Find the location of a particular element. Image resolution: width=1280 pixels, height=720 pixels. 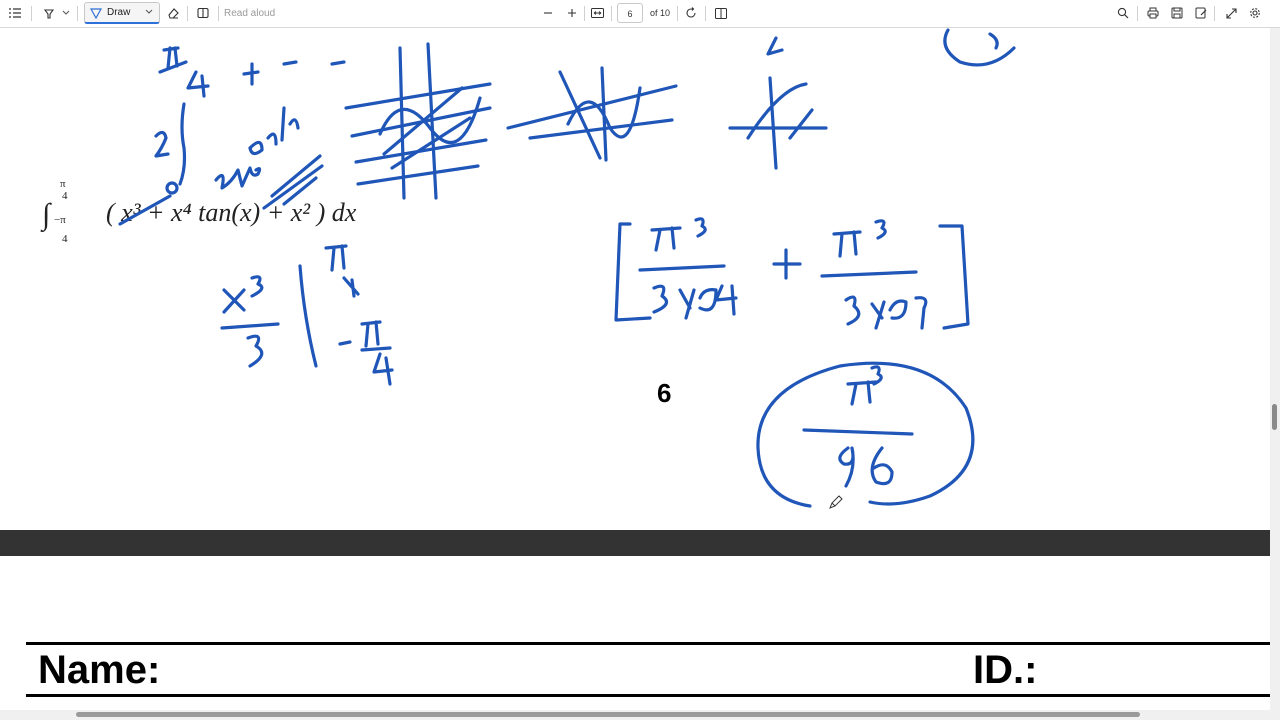

ink-bracket-right is located at coordinates (954, 277).